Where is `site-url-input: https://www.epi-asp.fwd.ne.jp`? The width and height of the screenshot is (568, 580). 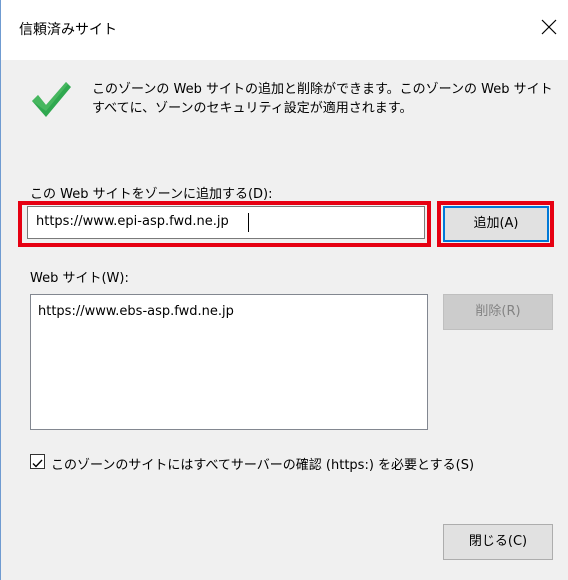
site-url-input: https://www.epi-asp.fwd.ne.jp is located at coordinates (226, 222).